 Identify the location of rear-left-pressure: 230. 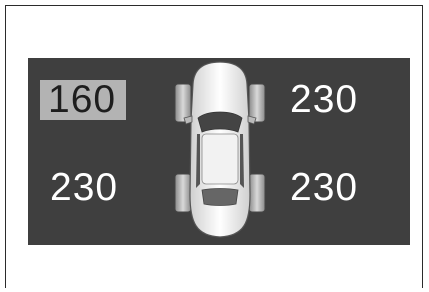
(84, 187).